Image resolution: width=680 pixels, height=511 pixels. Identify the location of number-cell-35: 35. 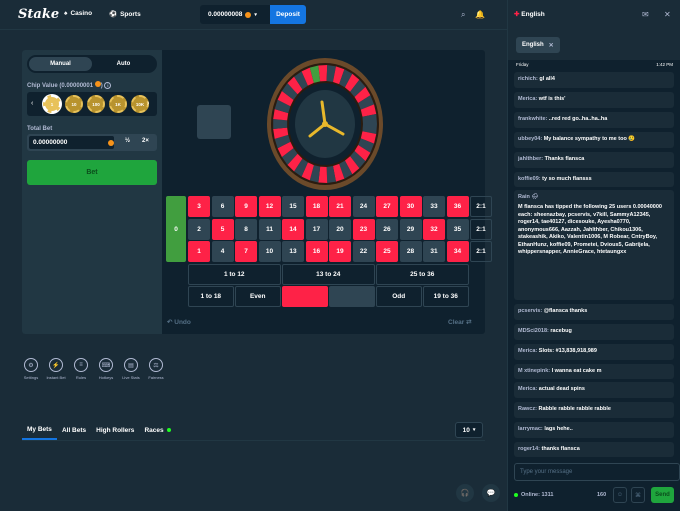
(457, 229).